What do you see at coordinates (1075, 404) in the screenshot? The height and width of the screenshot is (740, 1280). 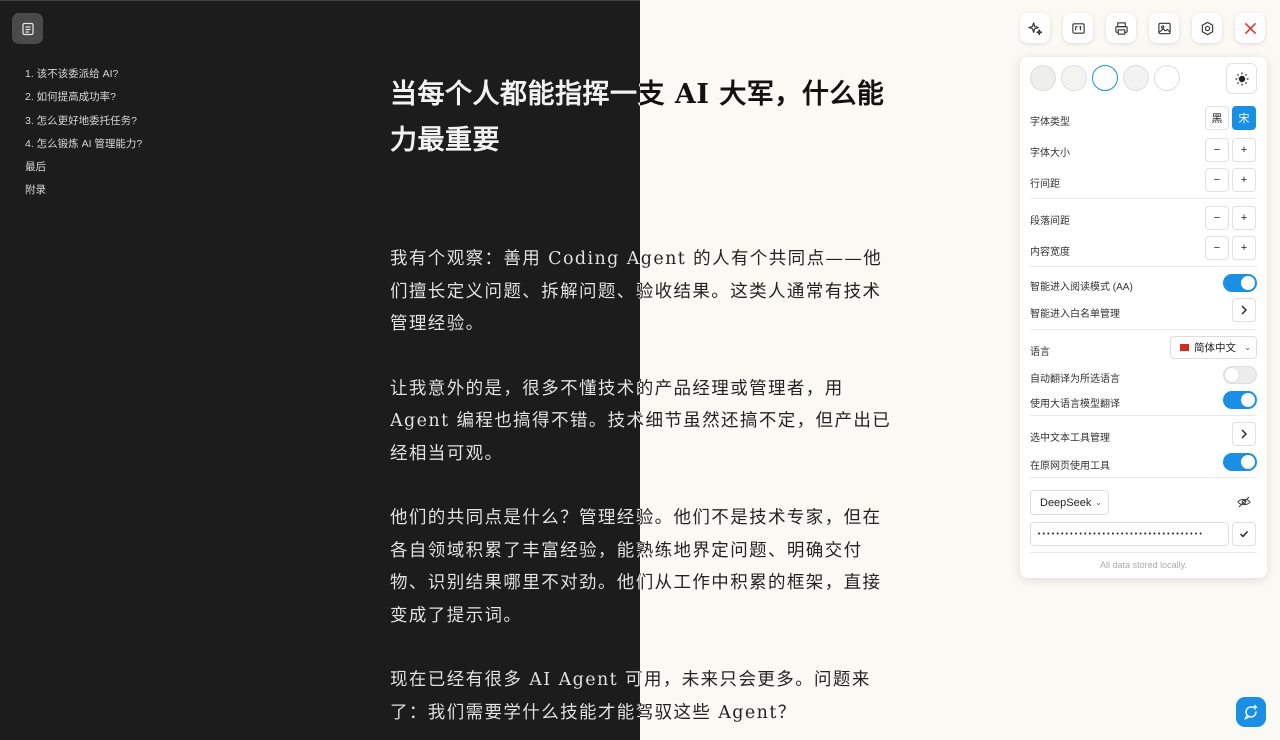 I see `llm-translate-label: 使用大语言模型翻译` at bounding box center [1075, 404].